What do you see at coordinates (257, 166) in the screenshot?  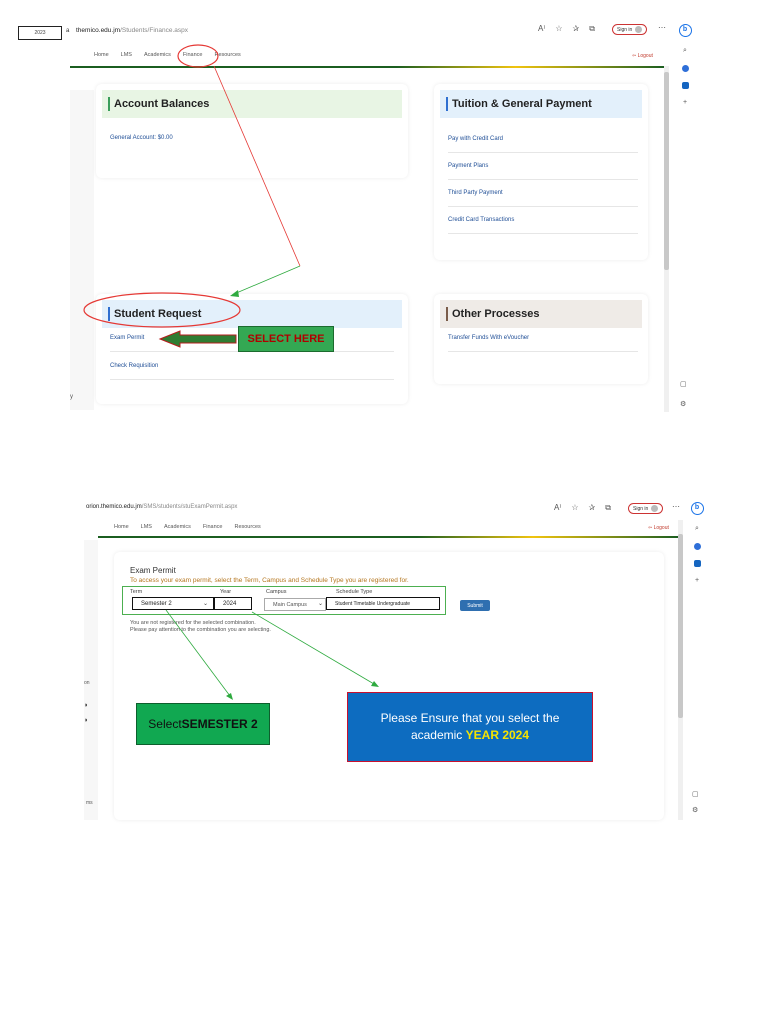 I see `red-connector-line` at bounding box center [257, 166].